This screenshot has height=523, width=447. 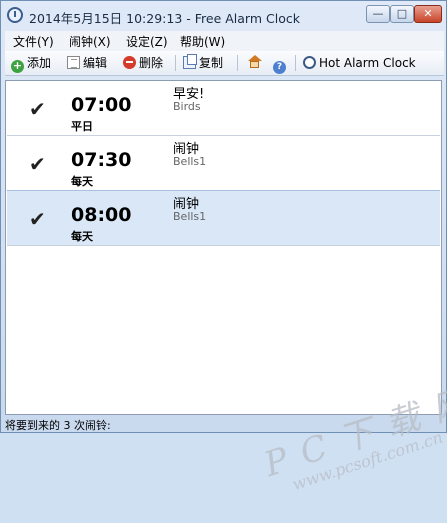 I want to click on edit-icon, so click(x=73, y=62).